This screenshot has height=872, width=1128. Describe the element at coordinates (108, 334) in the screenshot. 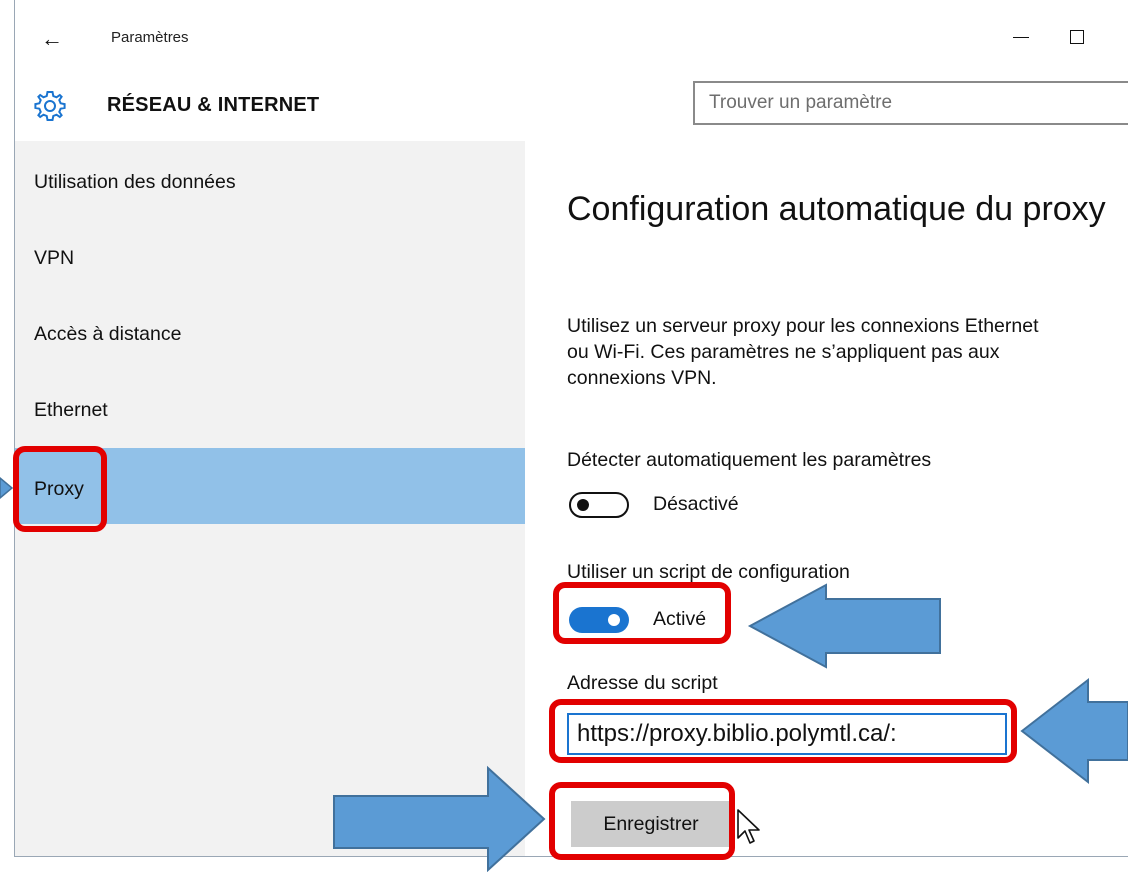

I see `sidebar-item-label: Accès à distance` at that location.